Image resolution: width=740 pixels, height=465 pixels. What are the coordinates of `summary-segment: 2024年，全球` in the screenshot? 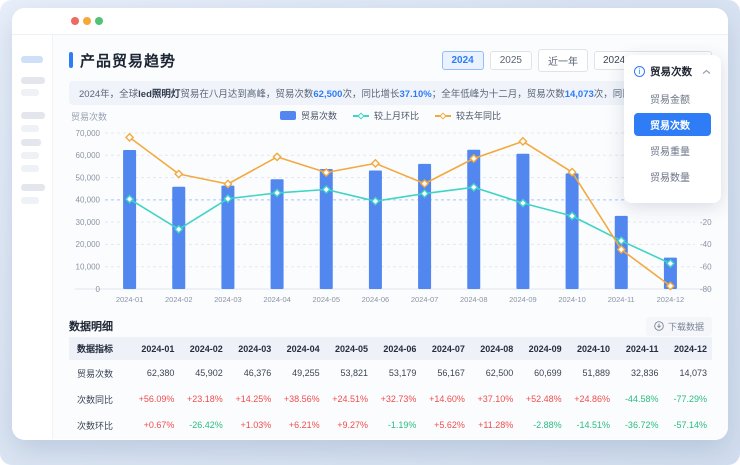 It's located at (109, 94).